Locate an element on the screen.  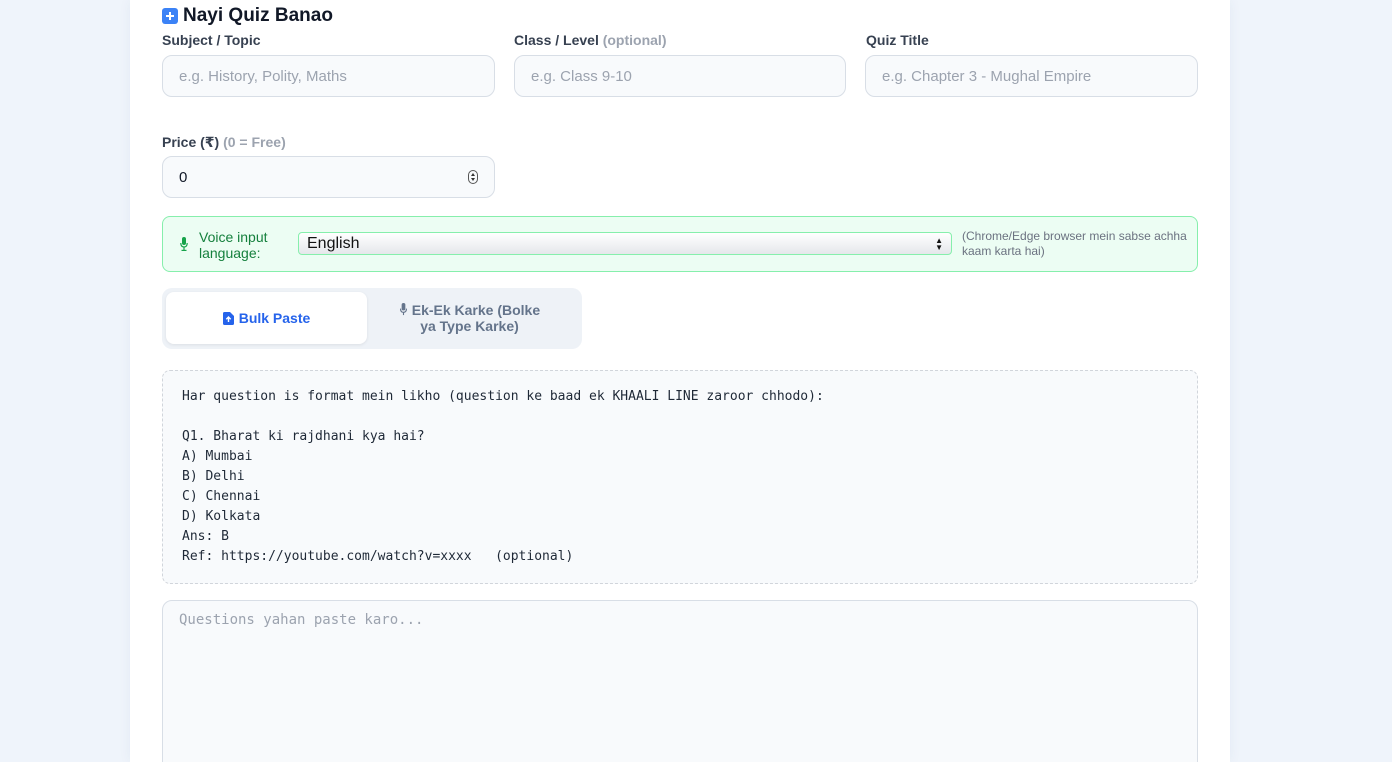
tab-bulk-paste-label: Bulk Paste is located at coordinates (274, 318).